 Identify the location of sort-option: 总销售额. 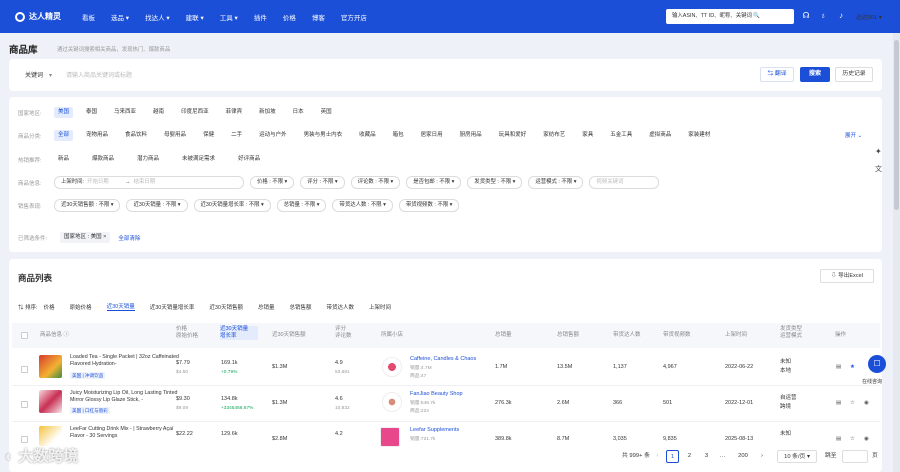
(300, 307).